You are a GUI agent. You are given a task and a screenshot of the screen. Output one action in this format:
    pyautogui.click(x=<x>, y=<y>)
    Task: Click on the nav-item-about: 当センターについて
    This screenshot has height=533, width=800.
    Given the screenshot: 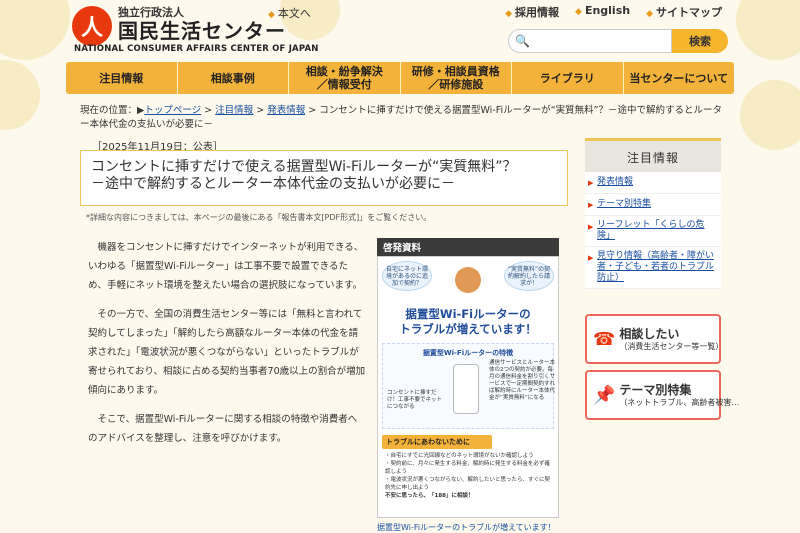 What is the action you would take?
    pyautogui.click(x=679, y=78)
    